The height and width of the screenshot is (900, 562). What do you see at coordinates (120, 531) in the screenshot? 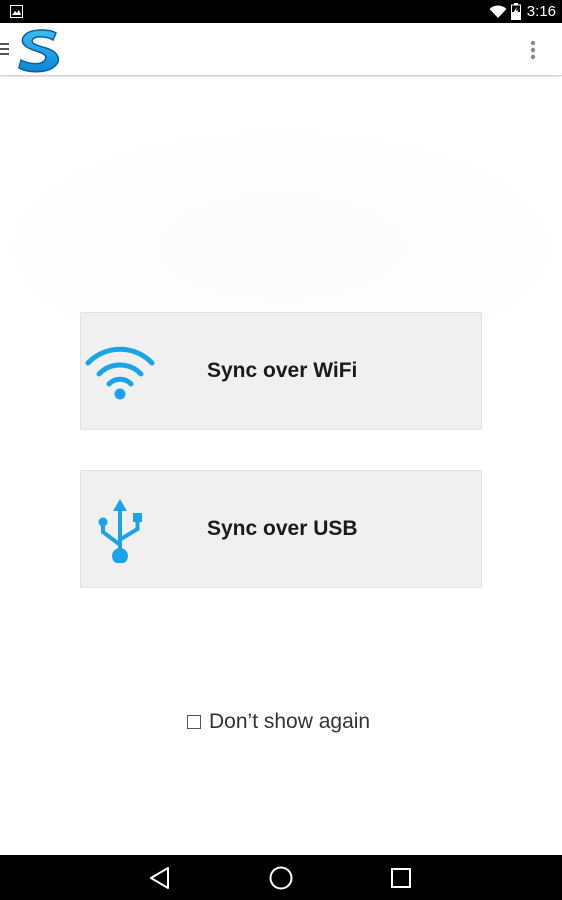
I see `usb-icon` at bounding box center [120, 531].